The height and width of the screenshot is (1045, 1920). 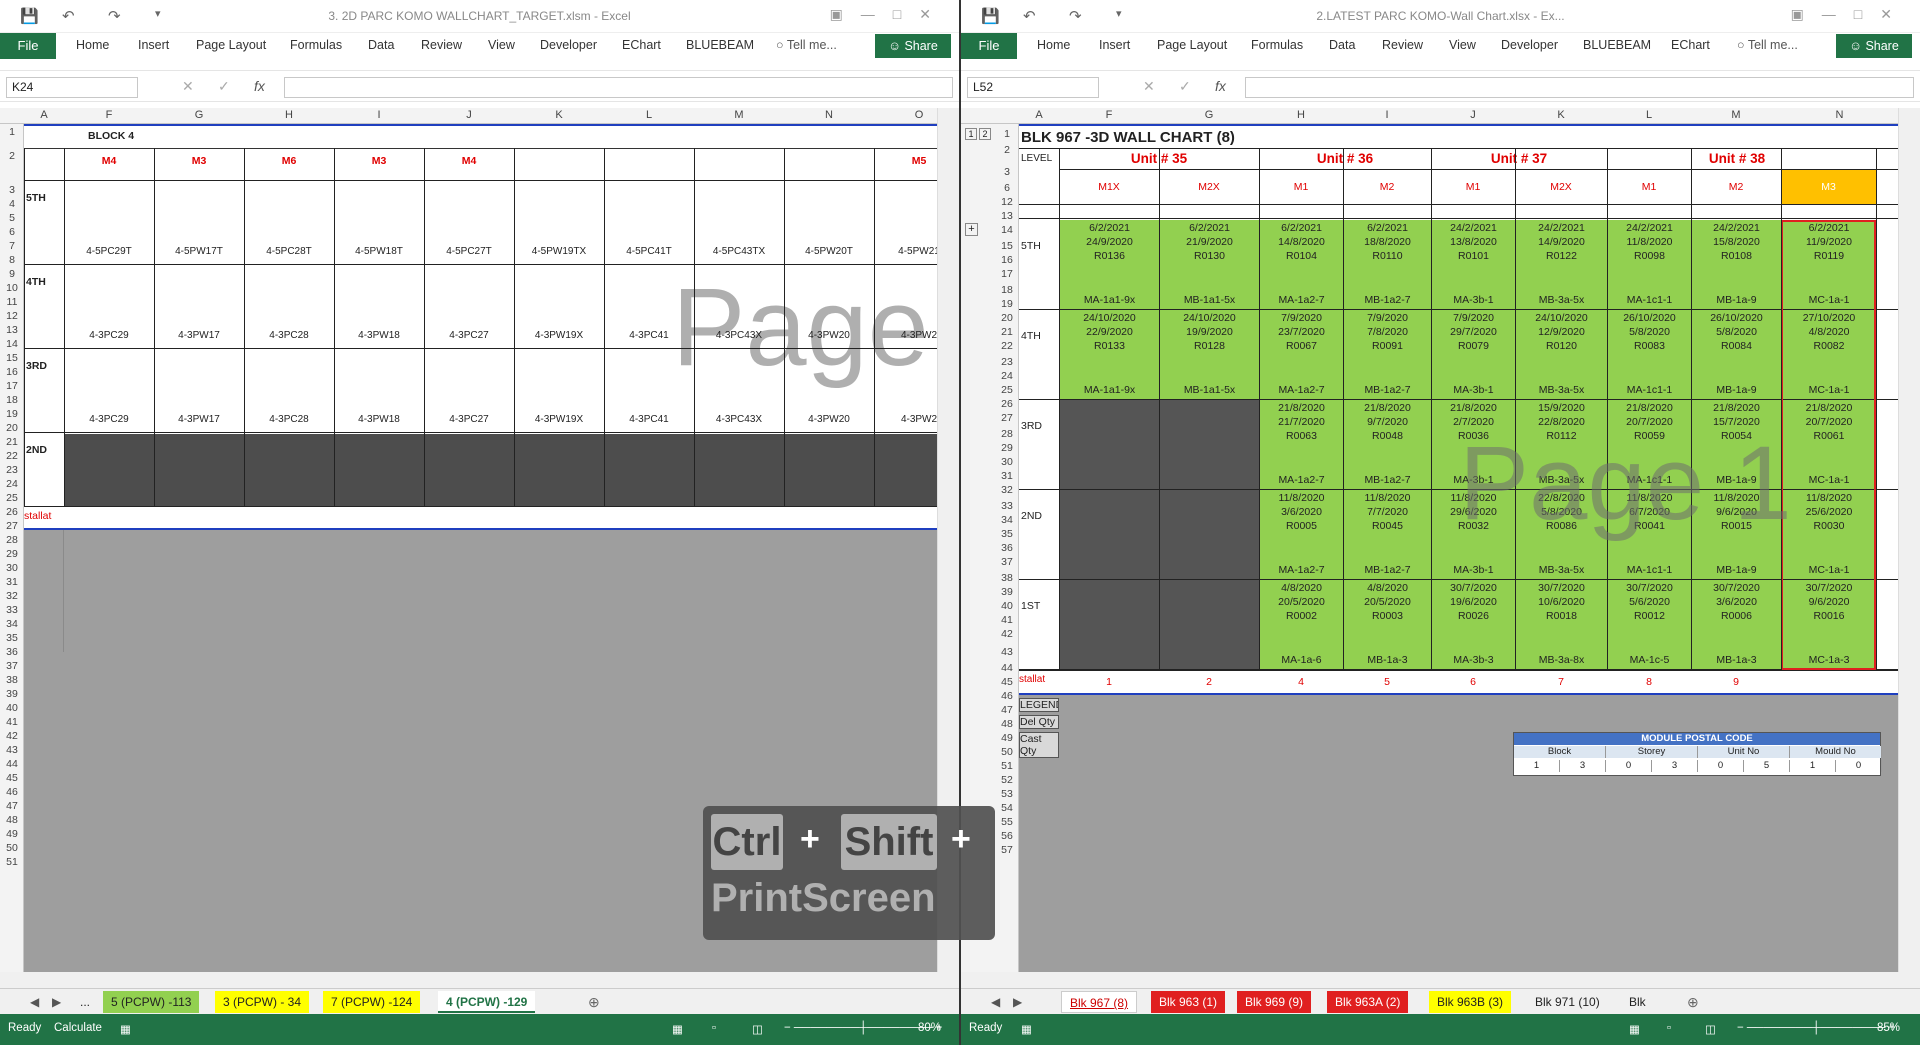 What do you see at coordinates (1274, 1002) in the screenshot?
I see `sheet-tab-blk969: Blk 969 (9)` at bounding box center [1274, 1002].